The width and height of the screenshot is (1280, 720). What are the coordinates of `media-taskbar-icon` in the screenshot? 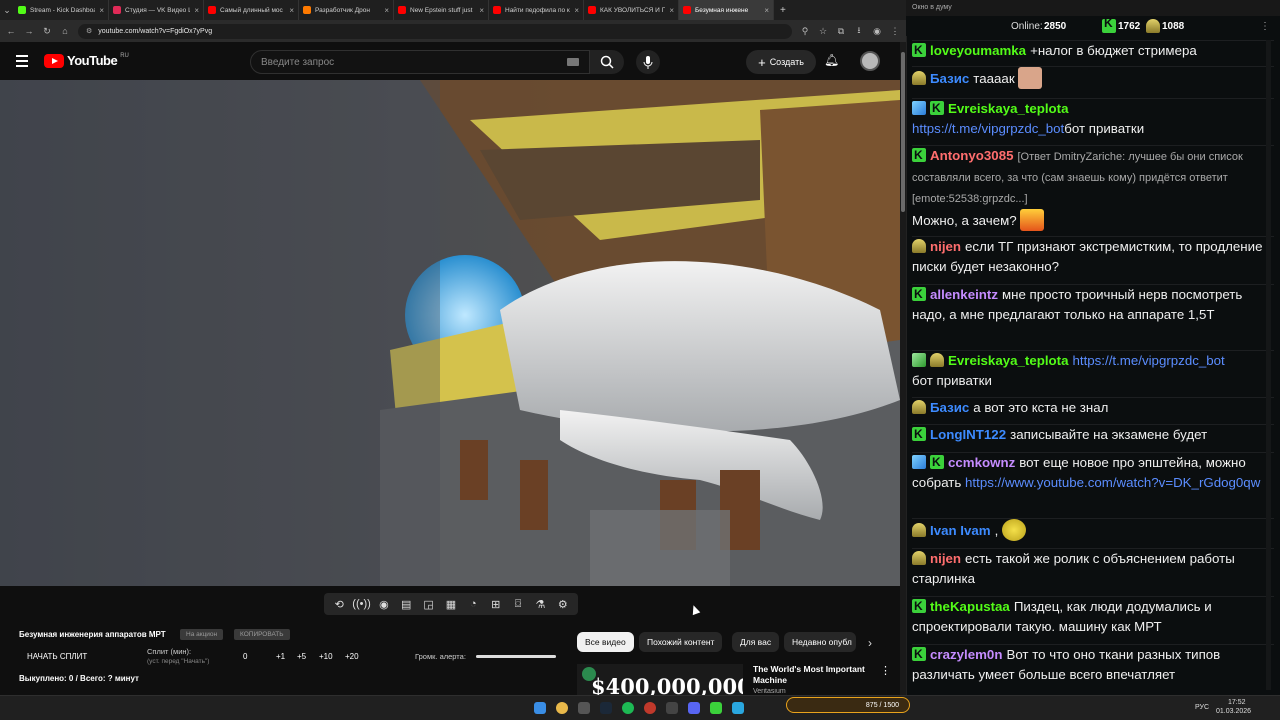 It's located at (694, 708).